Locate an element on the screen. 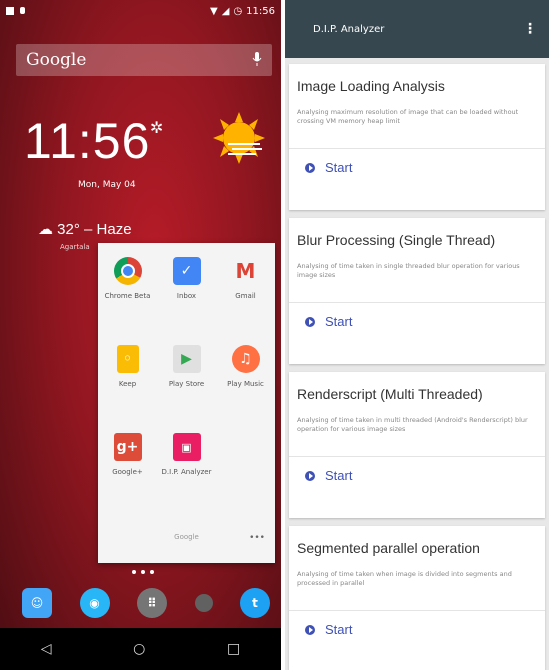 The width and height of the screenshot is (549, 670). card-title: Segmented parallel operation is located at coordinates (388, 548).